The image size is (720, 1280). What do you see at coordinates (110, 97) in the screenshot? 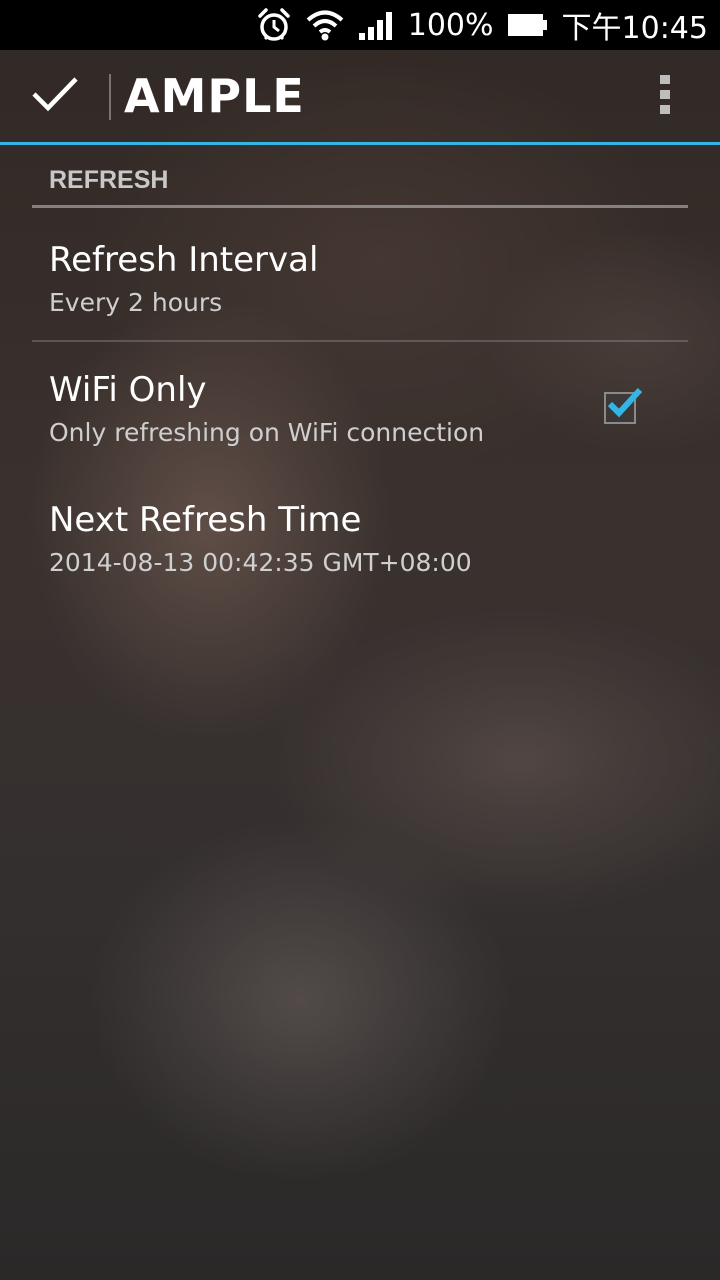
I see `done-divider` at bounding box center [110, 97].